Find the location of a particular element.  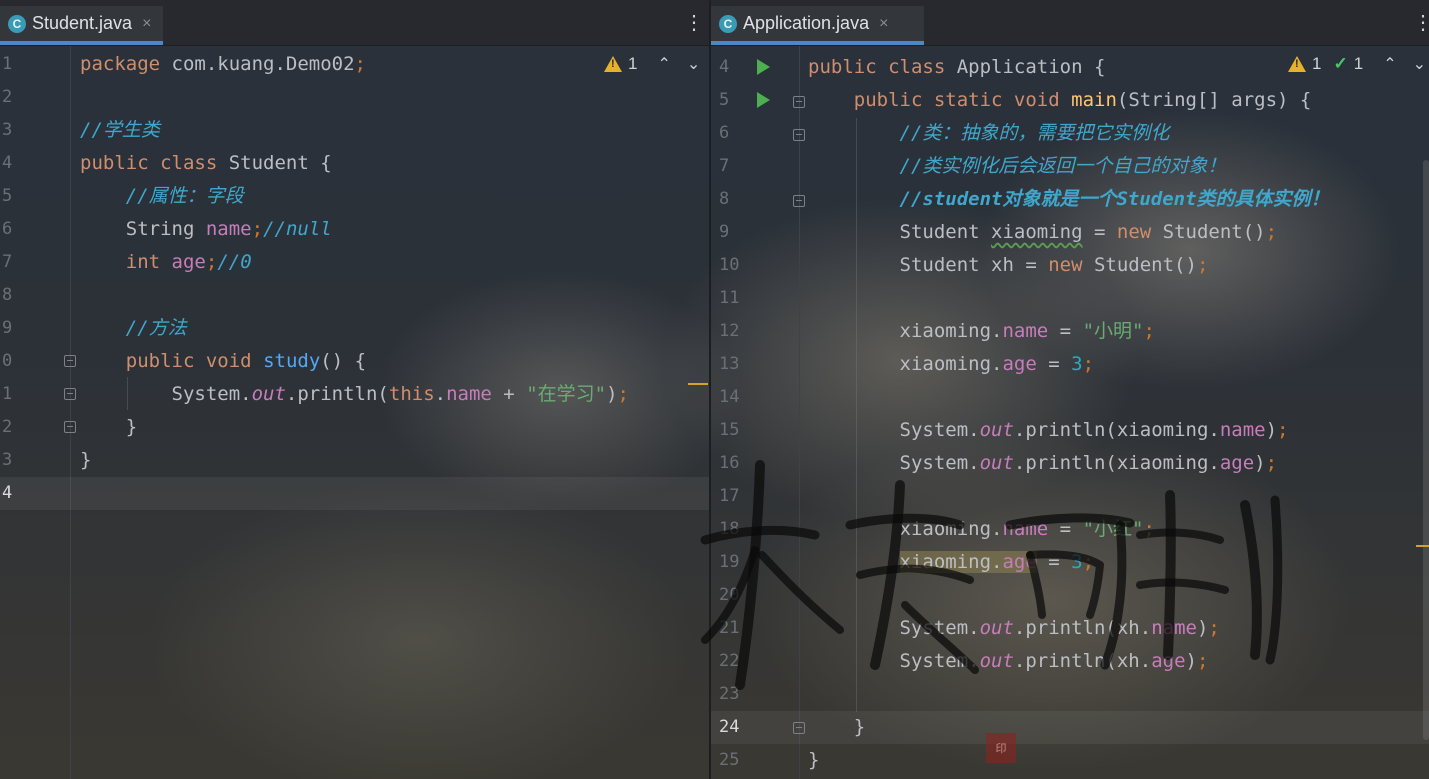

code-line: System.out.println(xiaoming.age); is located at coordinates (1043, 463).